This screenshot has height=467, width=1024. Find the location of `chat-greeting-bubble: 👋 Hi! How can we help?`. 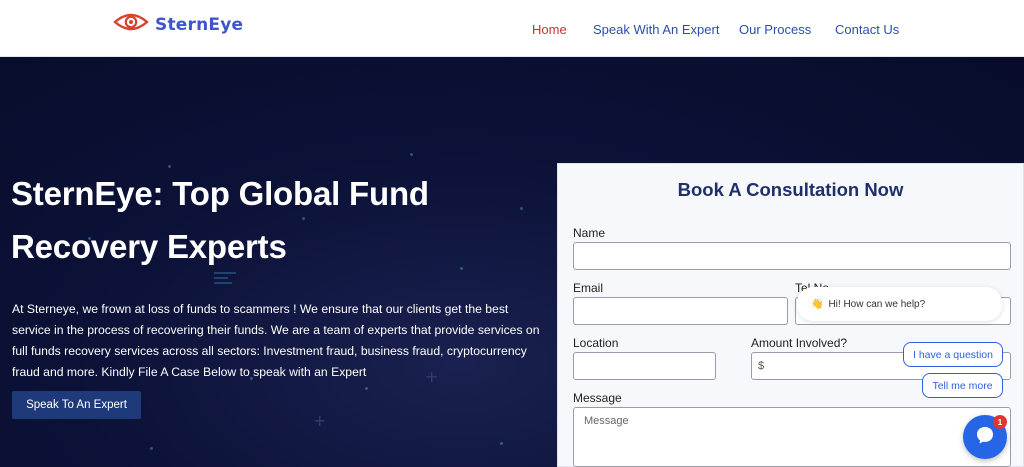

chat-greeting-bubble: 👋 Hi! How can we help? is located at coordinates (899, 304).